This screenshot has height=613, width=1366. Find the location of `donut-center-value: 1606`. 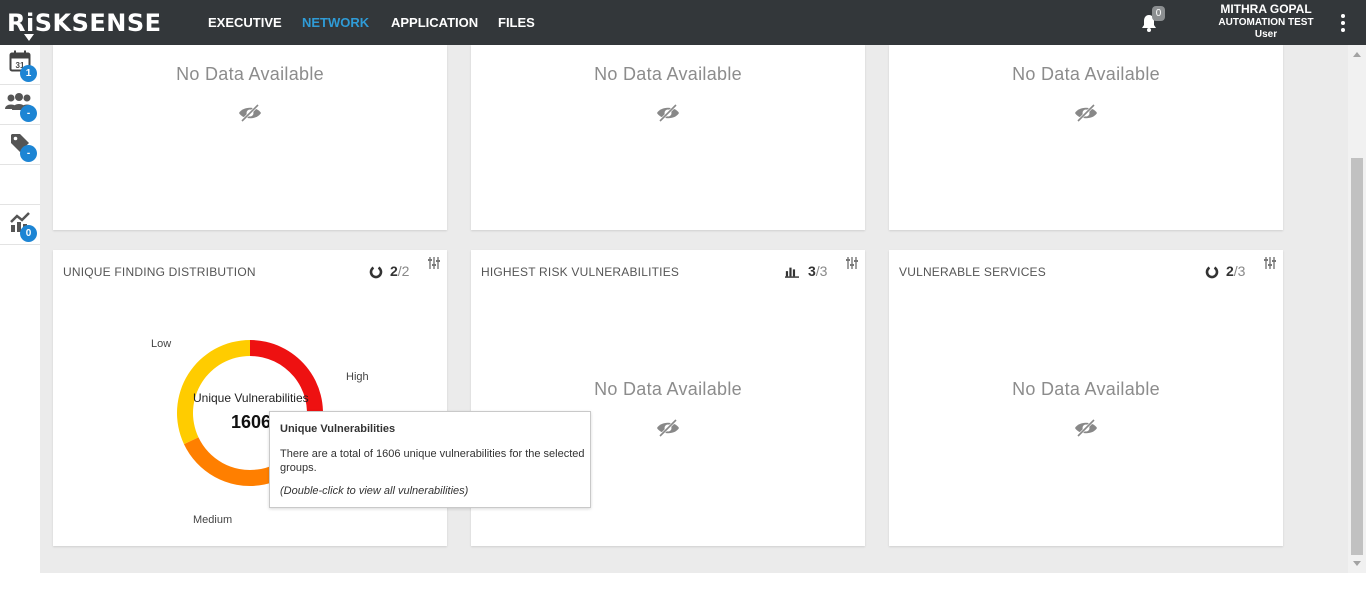

donut-center-value: 1606 is located at coordinates (251, 422).